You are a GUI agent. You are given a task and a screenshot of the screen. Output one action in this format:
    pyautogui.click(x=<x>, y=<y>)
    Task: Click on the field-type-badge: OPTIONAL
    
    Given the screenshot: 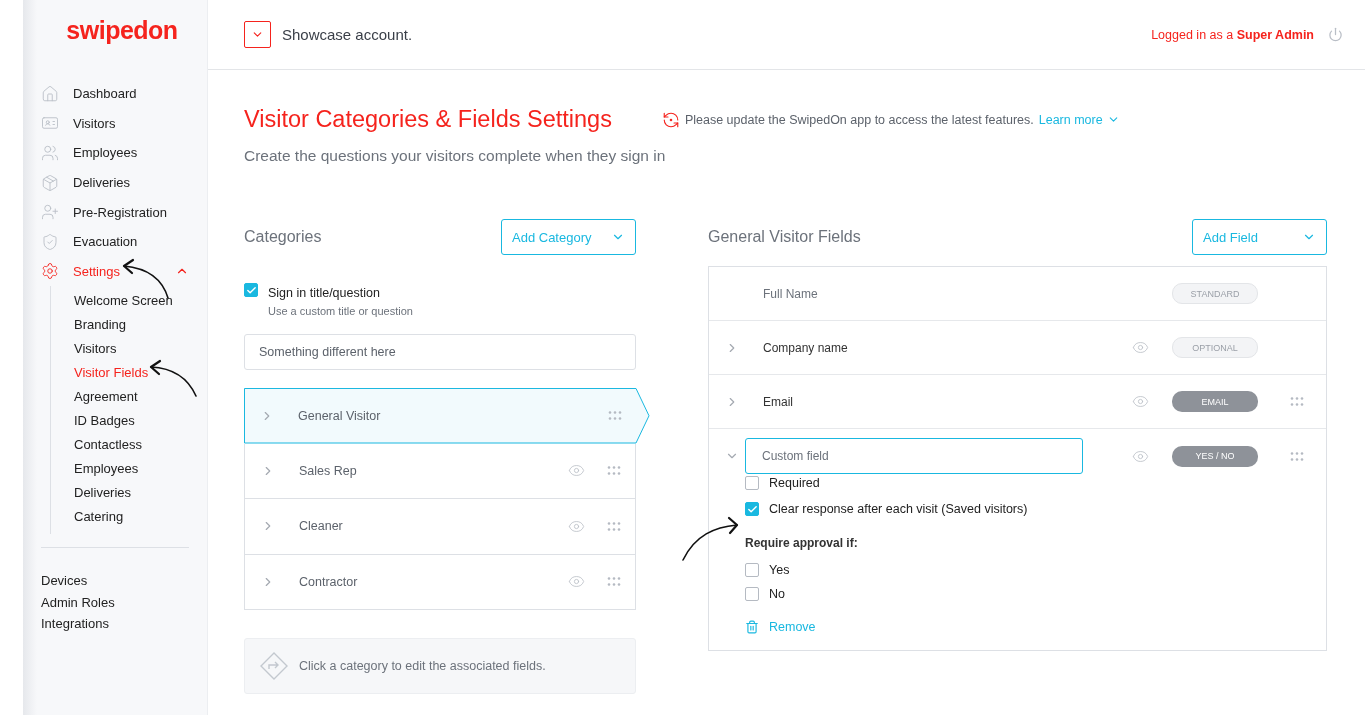 What is the action you would take?
    pyautogui.click(x=1215, y=347)
    